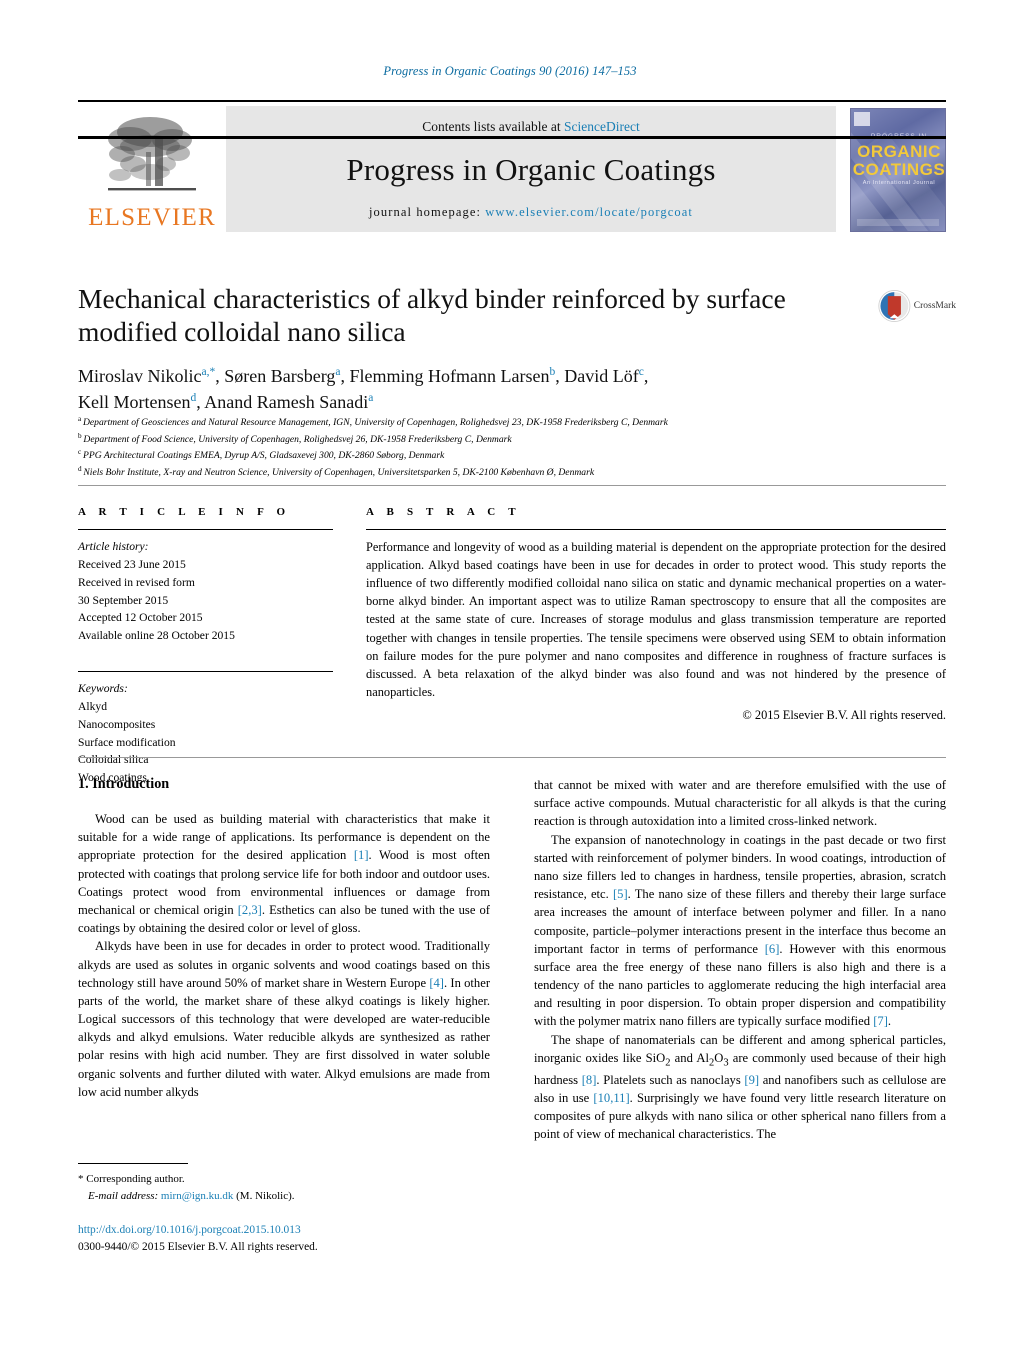 This screenshot has width=1020, height=1351. What do you see at coordinates (894, 306) in the screenshot?
I see `crossmark-icon` at bounding box center [894, 306].